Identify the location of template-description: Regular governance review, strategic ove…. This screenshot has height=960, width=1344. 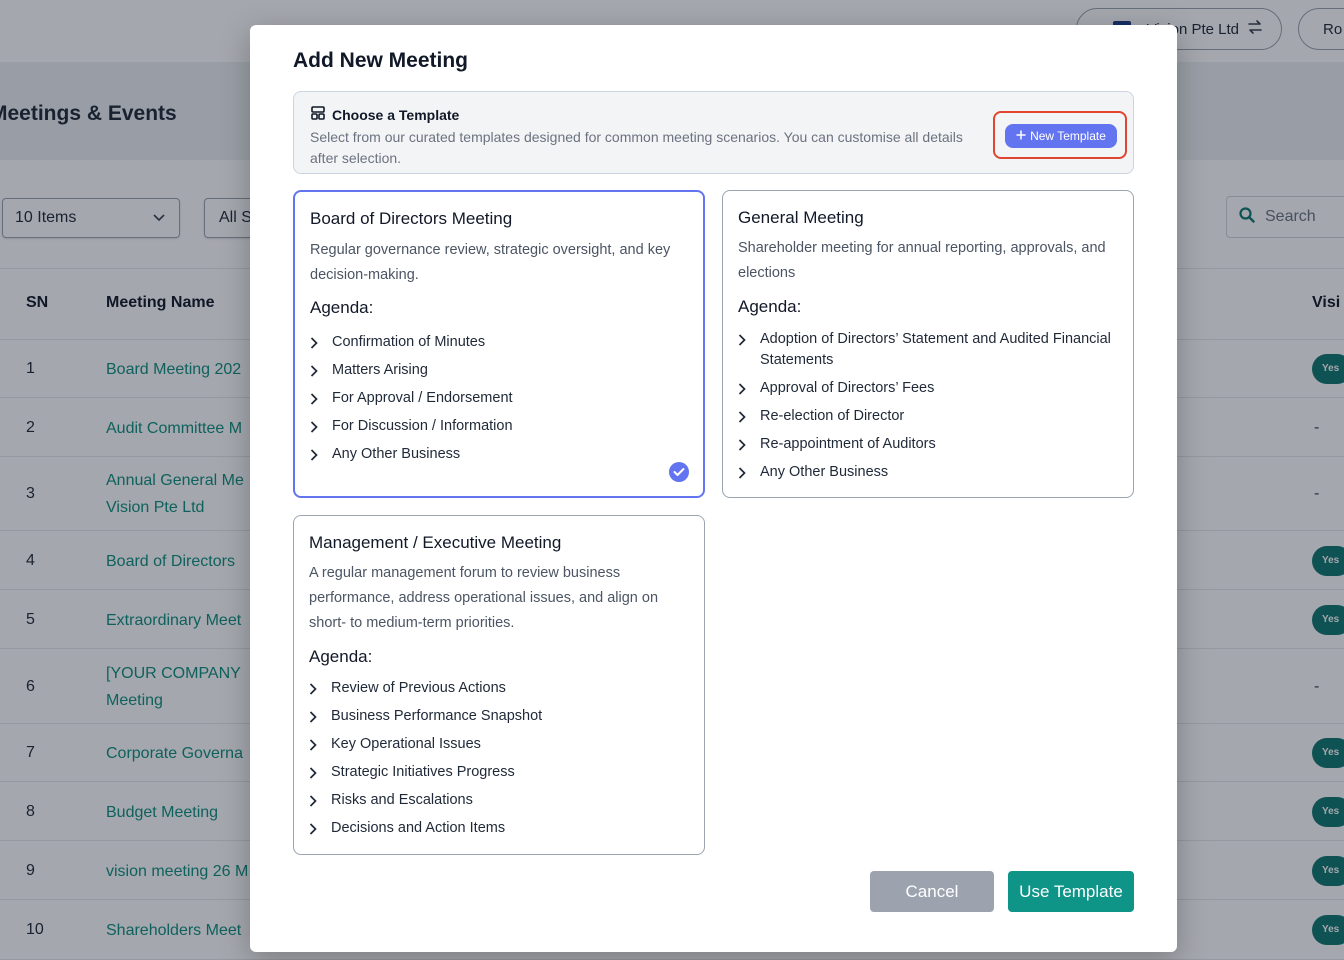
(490, 262).